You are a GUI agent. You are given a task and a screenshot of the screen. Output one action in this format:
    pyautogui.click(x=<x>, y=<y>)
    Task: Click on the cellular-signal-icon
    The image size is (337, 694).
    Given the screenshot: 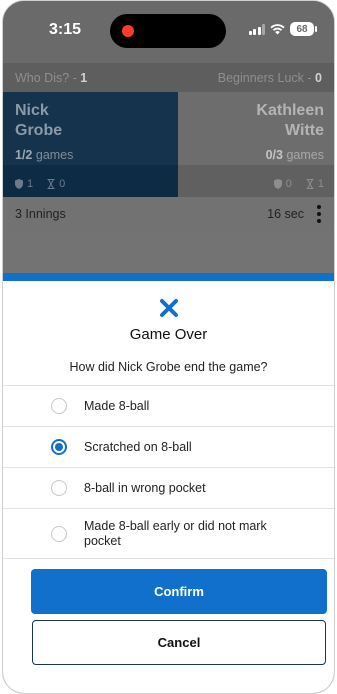 What is the action you would take?
    pyautogui.click(x=256, y=29)
    